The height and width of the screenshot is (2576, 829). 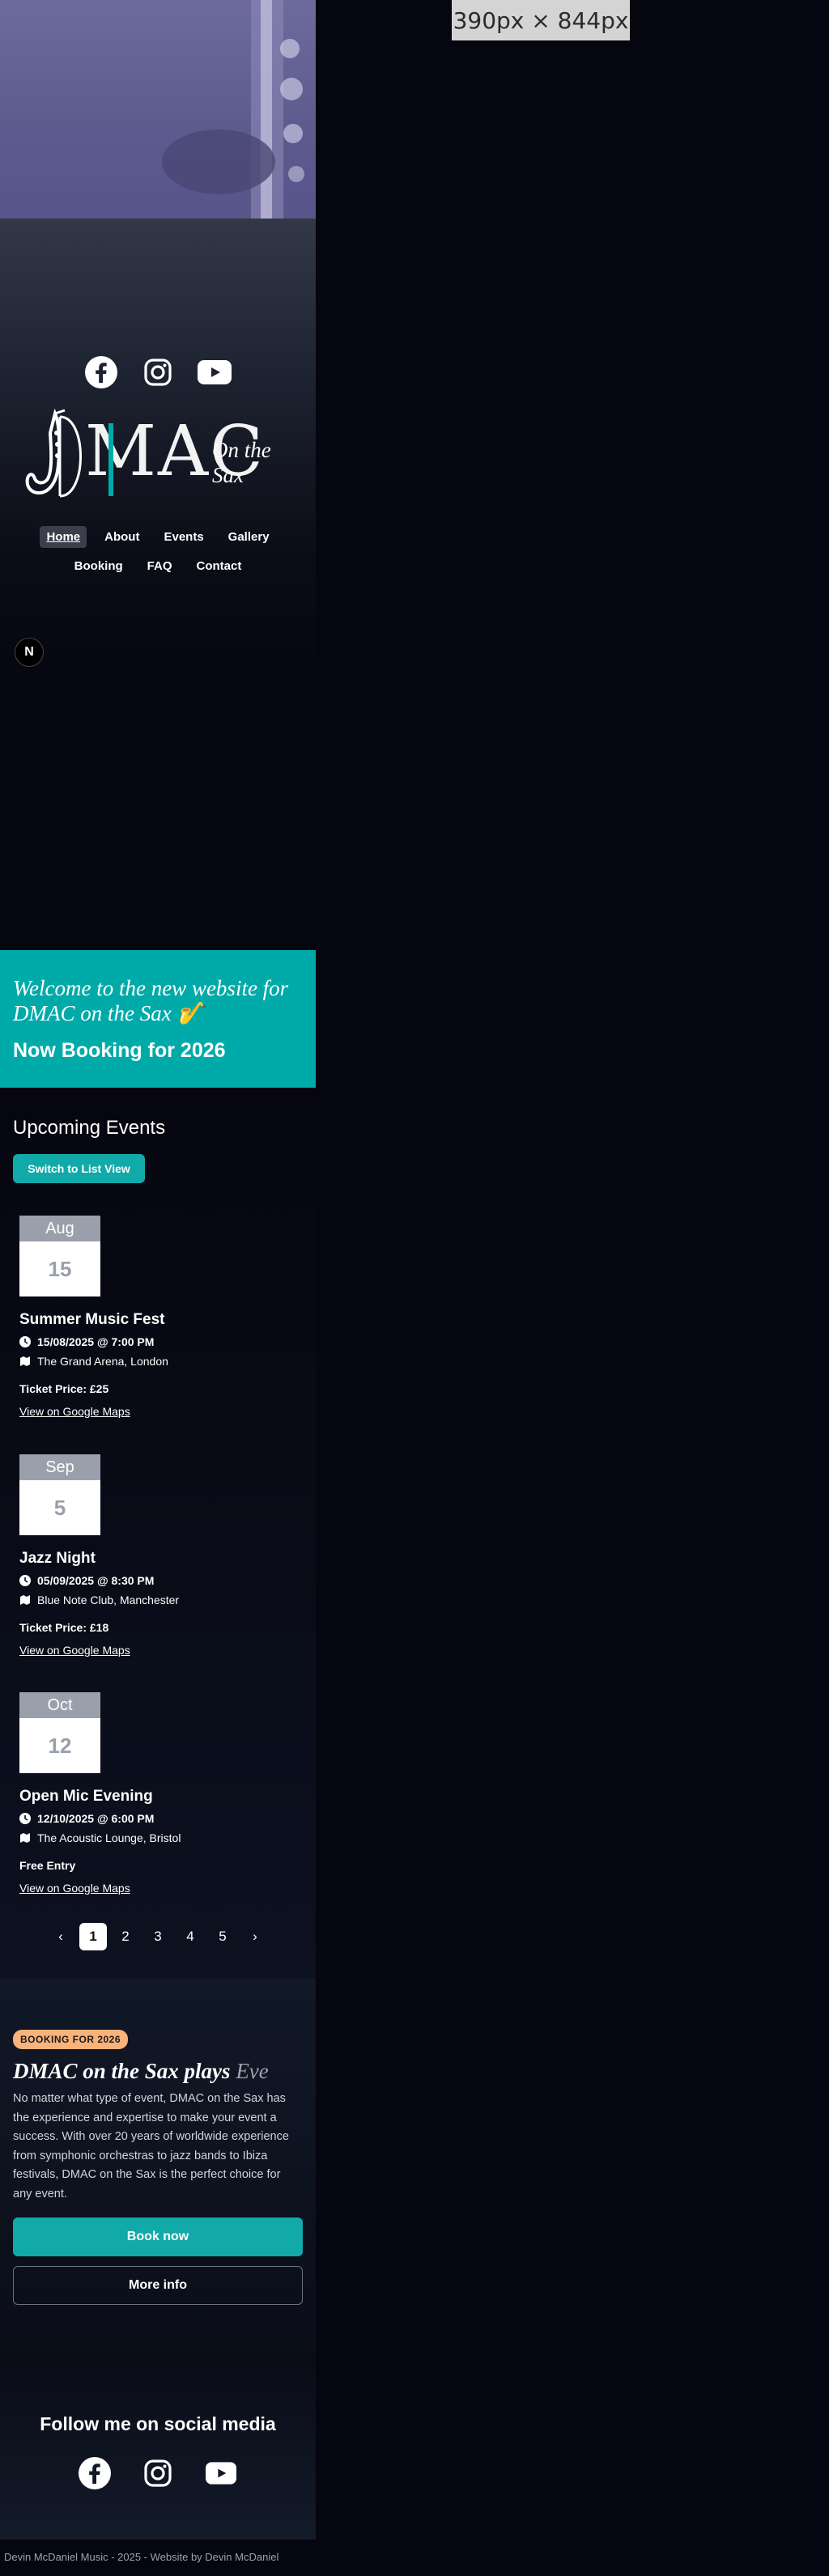 What do you see at coordinates (122, 537) in the screenshot?
I see `nav-about: About` at bounding box center [122, 537].